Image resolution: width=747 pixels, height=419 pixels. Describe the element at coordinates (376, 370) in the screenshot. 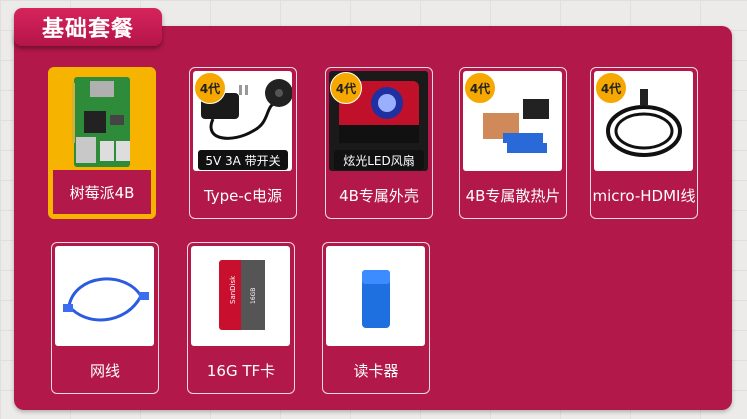

I see `item-label: 读卡器` at that location.